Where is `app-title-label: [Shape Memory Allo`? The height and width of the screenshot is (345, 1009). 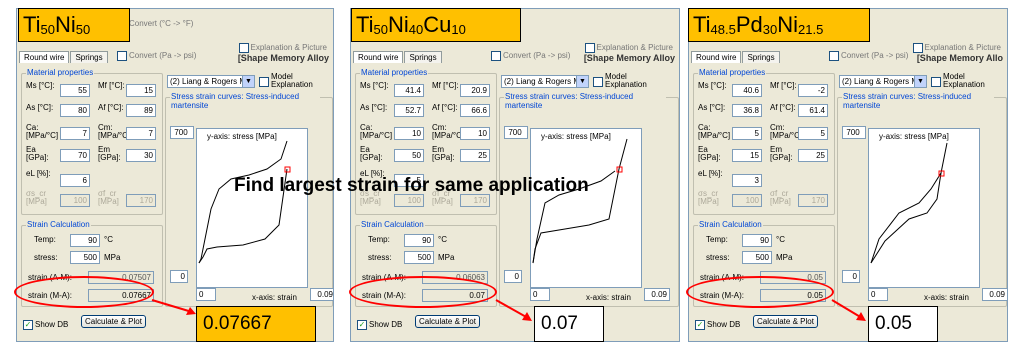 app-title-label: [Shape Memory Allo is located at coordinates (959, 58).